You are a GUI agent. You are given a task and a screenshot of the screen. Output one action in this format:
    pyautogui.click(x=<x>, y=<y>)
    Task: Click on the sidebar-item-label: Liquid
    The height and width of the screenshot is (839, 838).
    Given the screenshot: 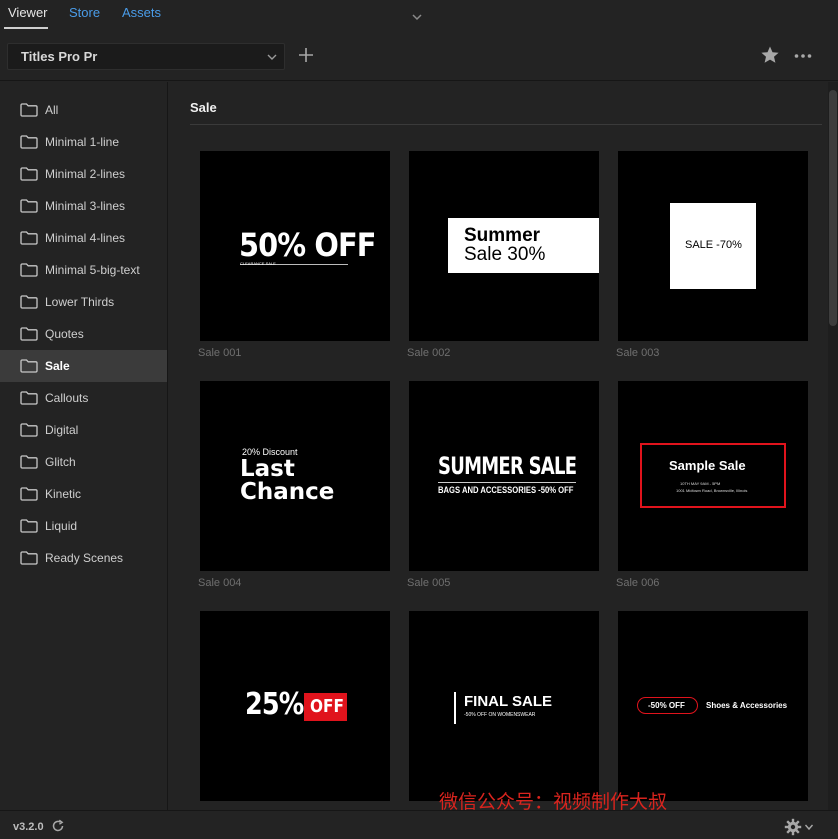 What is the action you would take?
    pyautogui.click(x=61, y=526)
    